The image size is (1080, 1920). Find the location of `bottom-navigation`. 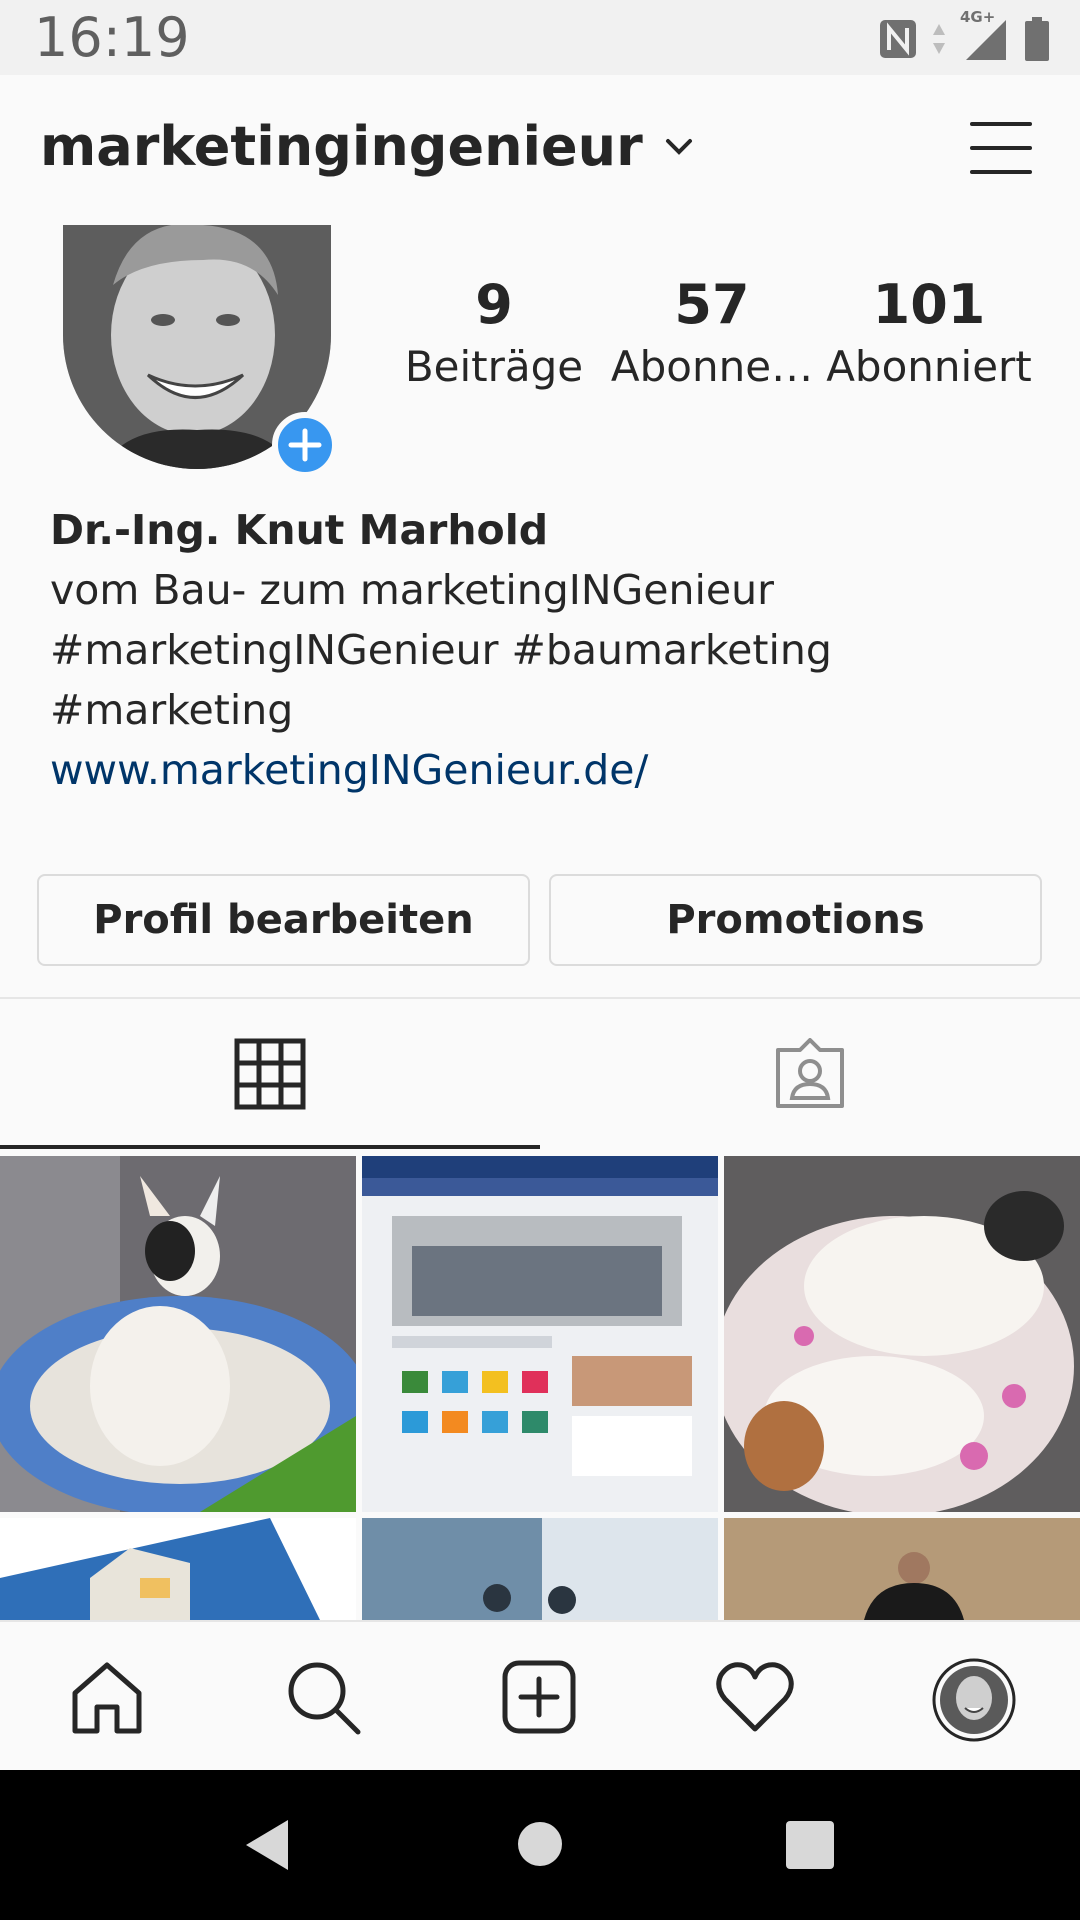

bottom-navigation is located at coordinates (540, 1696).